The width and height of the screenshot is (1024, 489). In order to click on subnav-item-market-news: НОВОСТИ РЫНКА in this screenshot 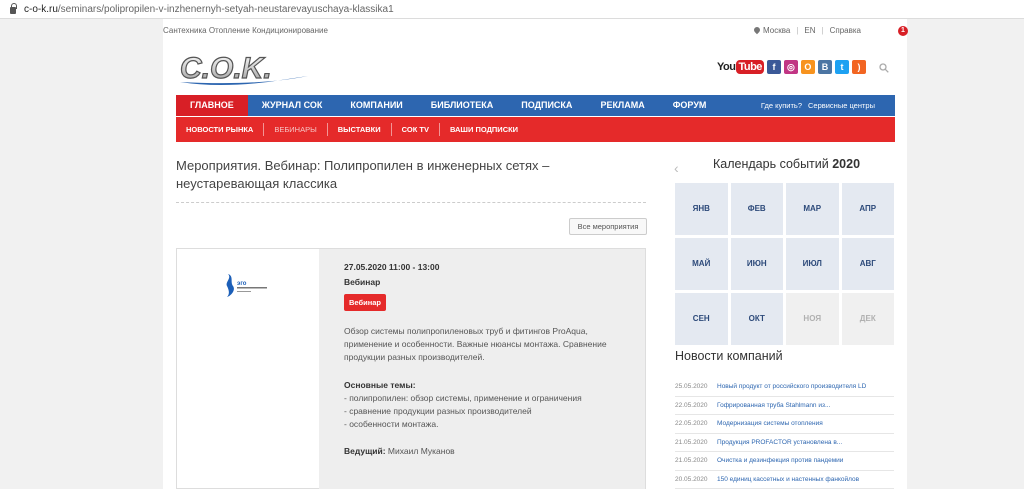, I will do `click(220, 129)`.